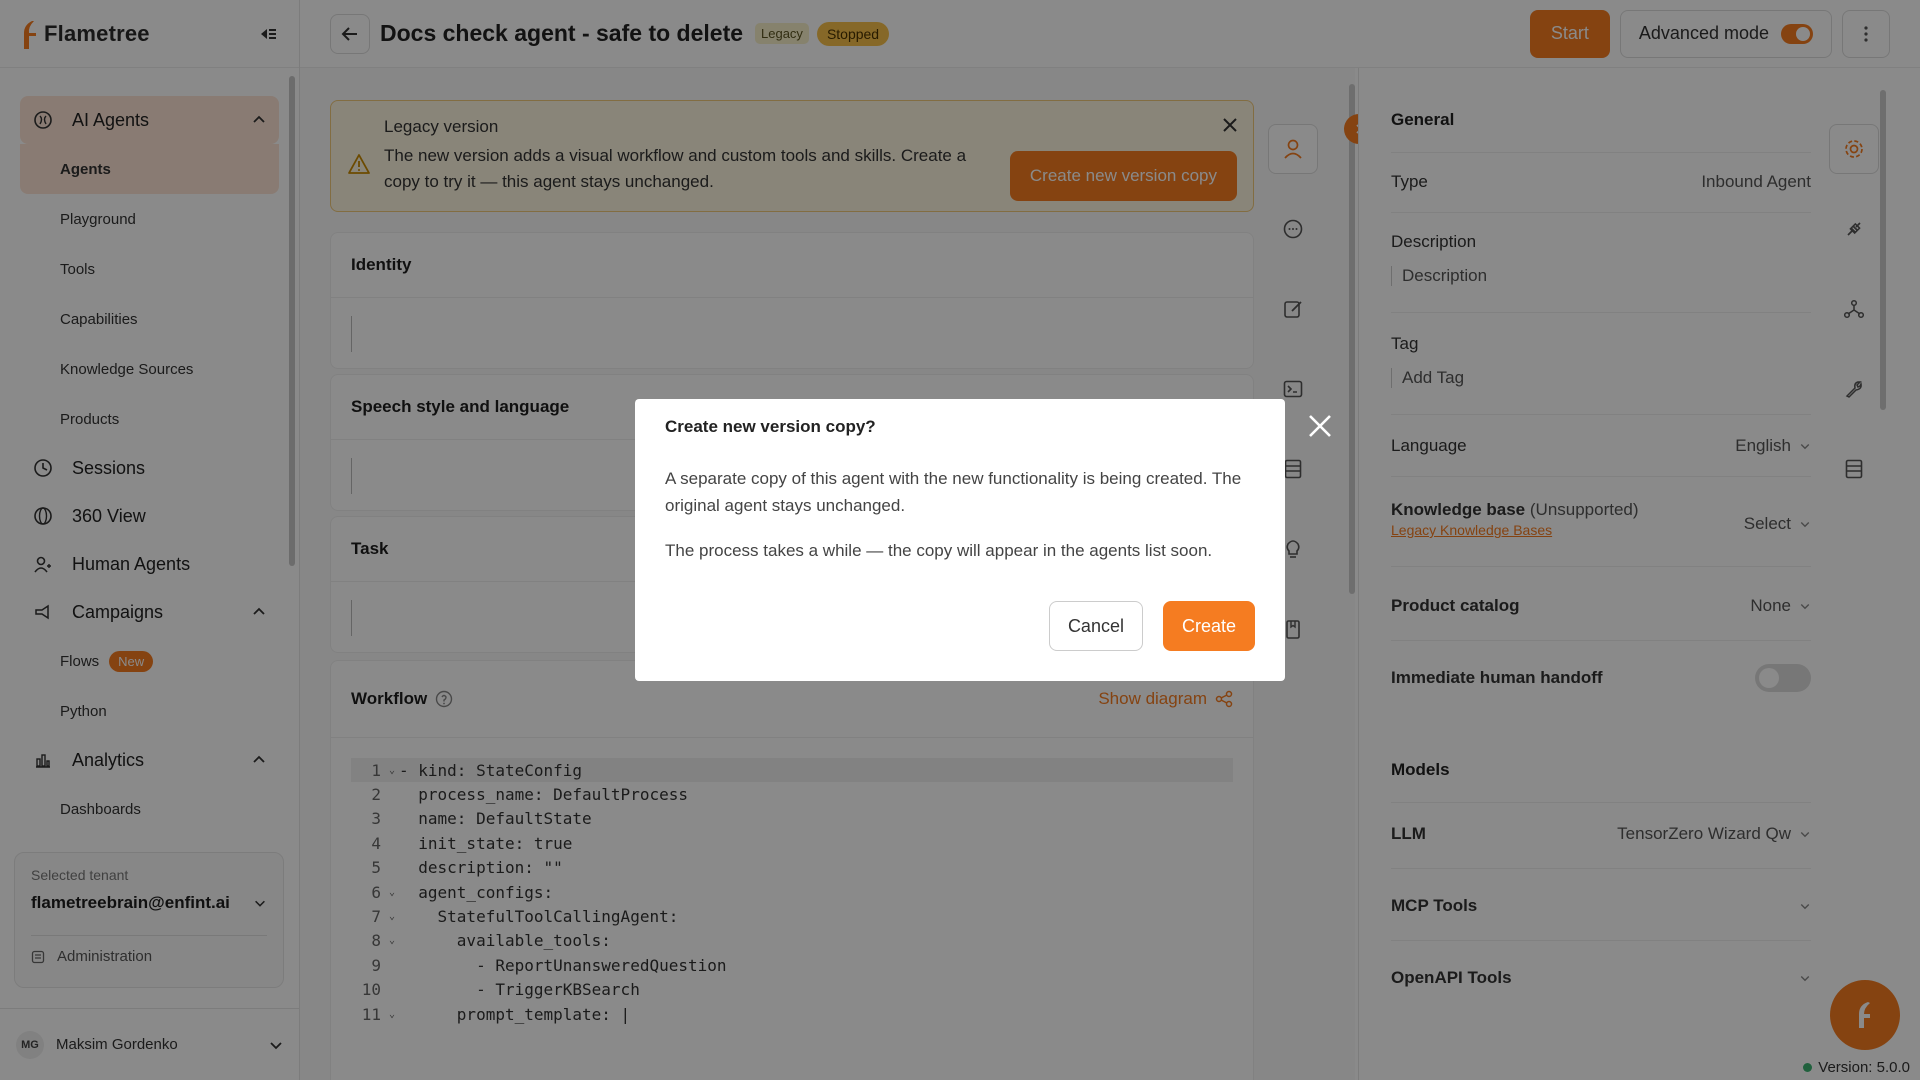  I want to click on close-icon, so click(1320, 426).